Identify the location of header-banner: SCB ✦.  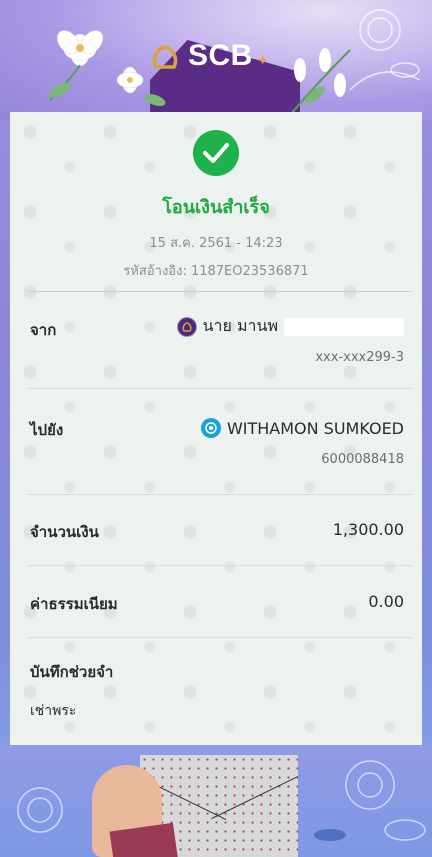
(216, 60).